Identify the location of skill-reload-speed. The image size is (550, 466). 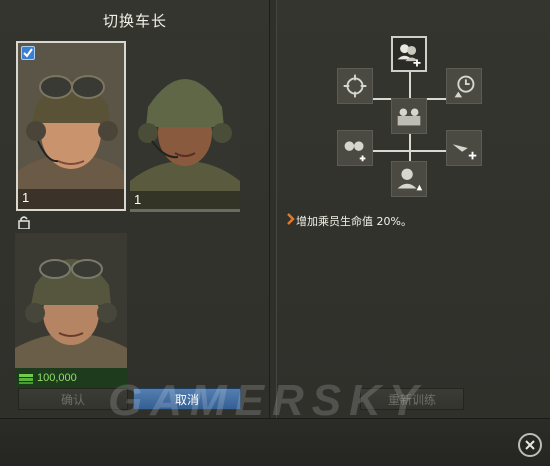
(464, 86).